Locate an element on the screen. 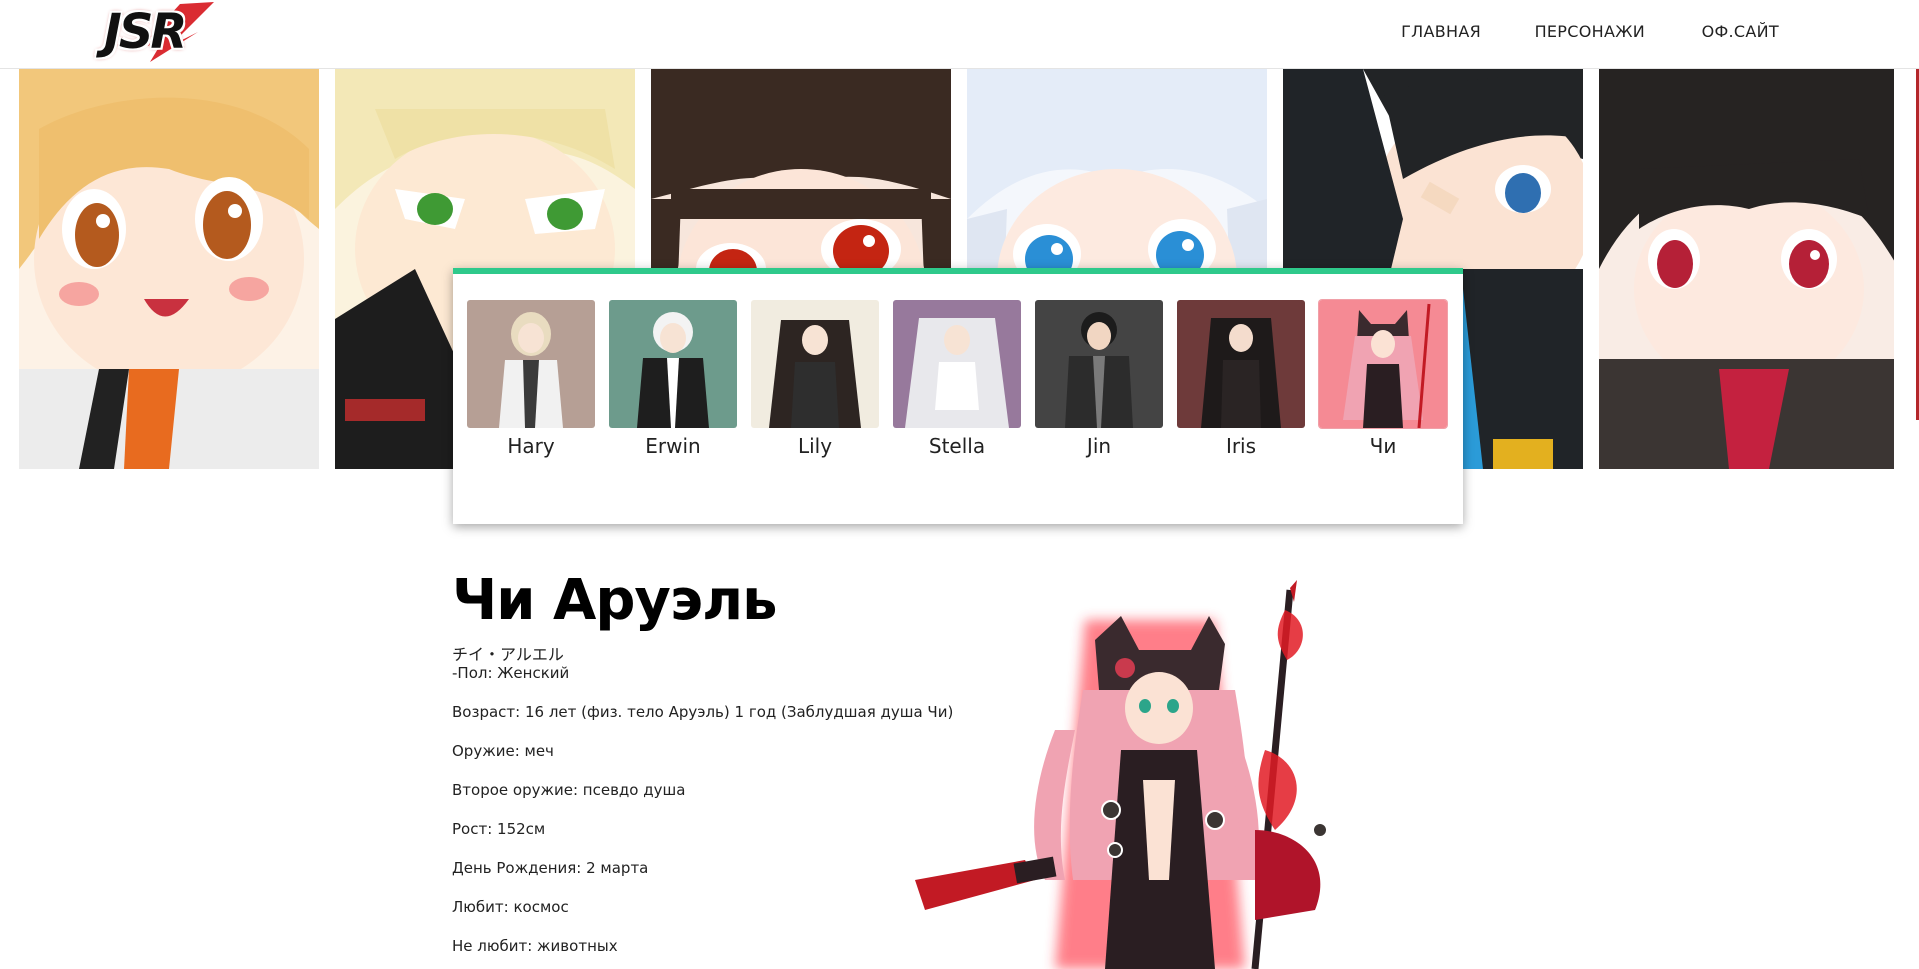 This screenshot has width=1919, height=969. site-header: JSR ГЛАВНАЯ ПЕРСОНАЖИ ОФ.САЙТ is located at coordinates (959, 34).